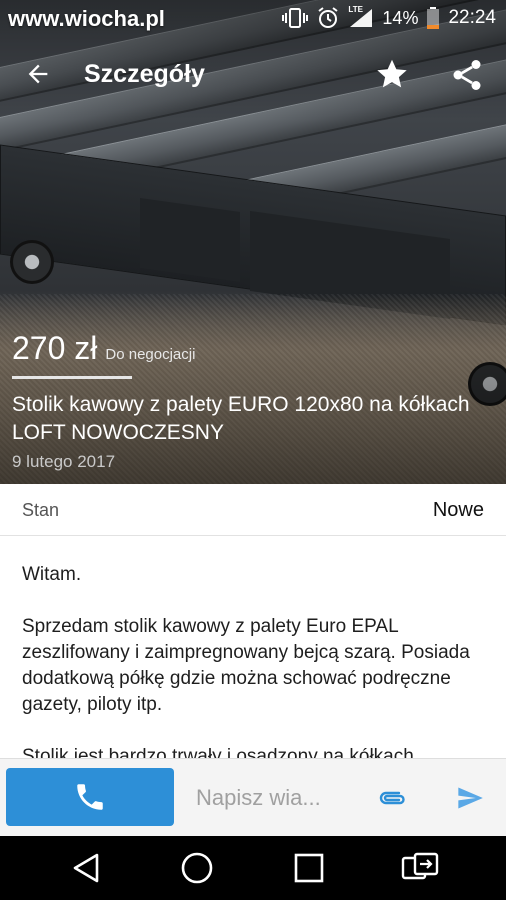 The image size is (506, 900). I want to click on network-type-label: LTE, so click(355, 9).